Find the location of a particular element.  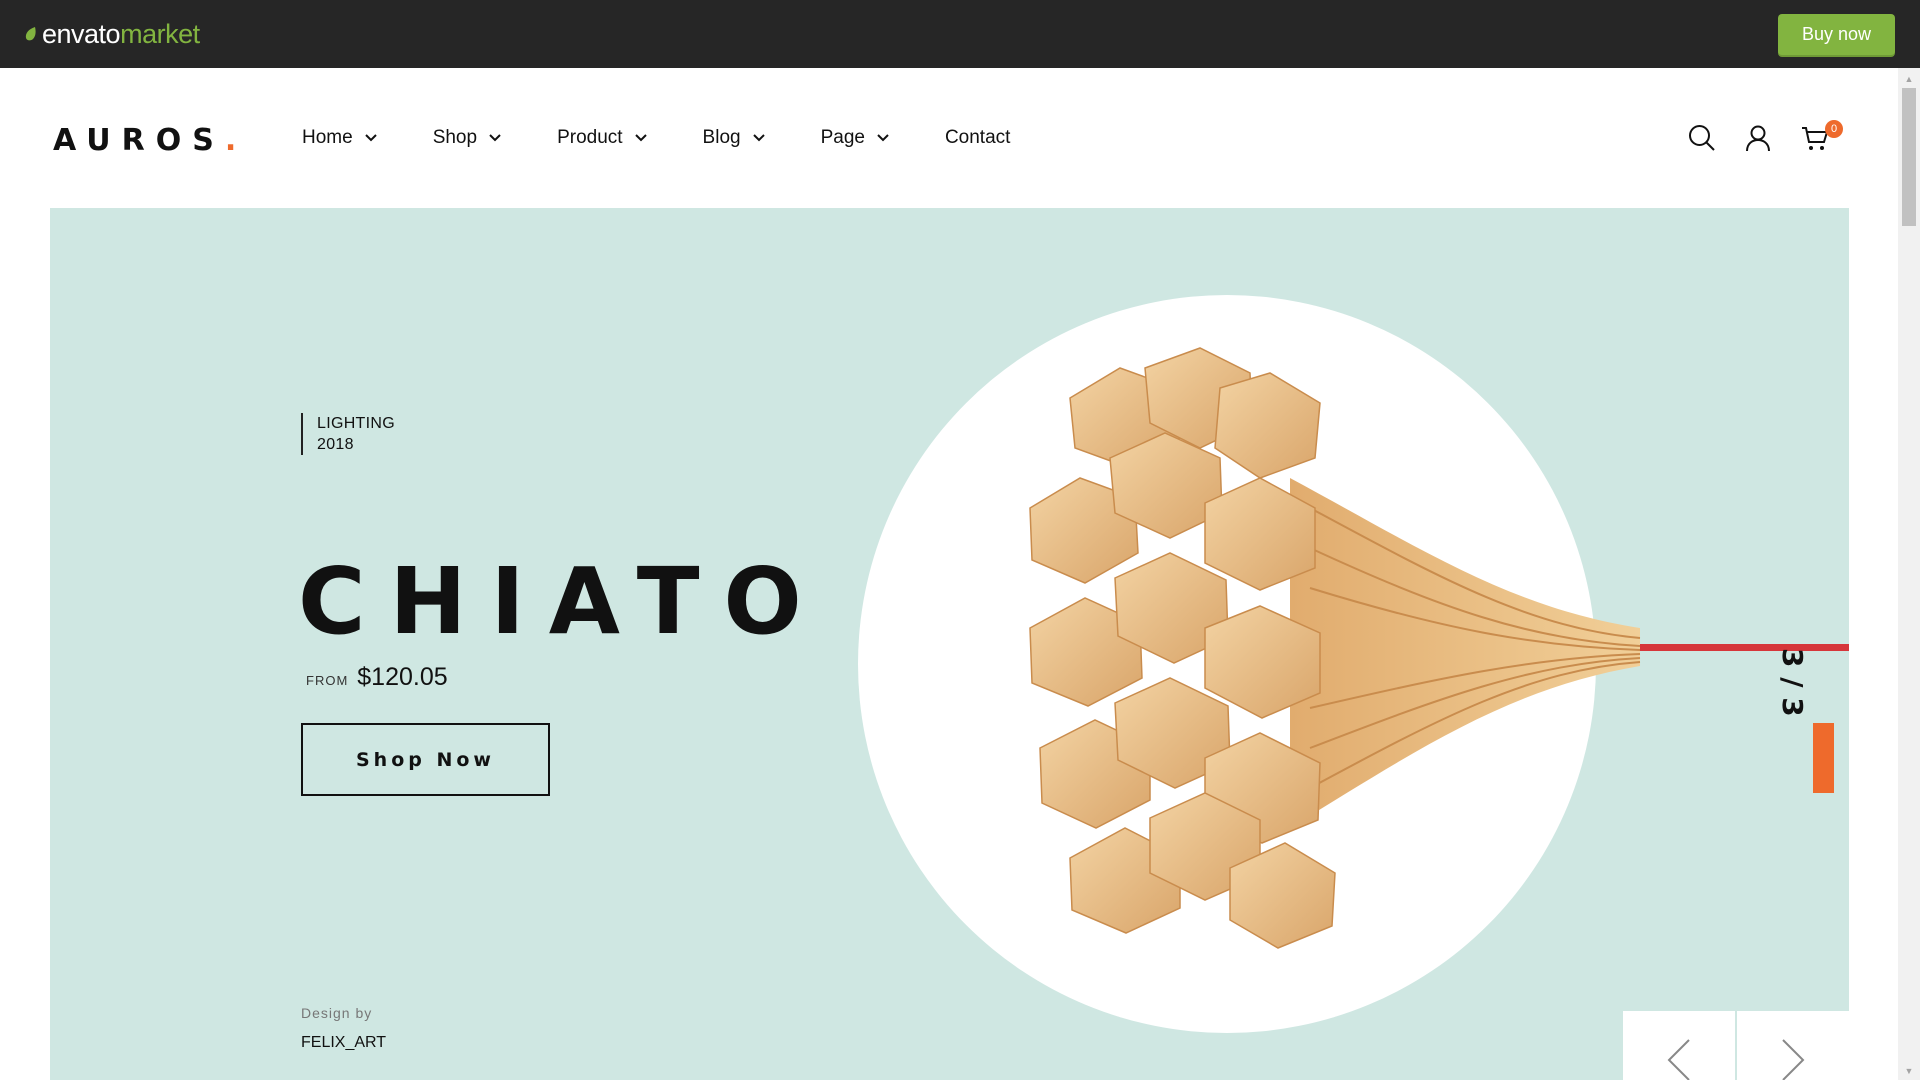

nav-label-shop: Shop is located at coordinates (455, 137).